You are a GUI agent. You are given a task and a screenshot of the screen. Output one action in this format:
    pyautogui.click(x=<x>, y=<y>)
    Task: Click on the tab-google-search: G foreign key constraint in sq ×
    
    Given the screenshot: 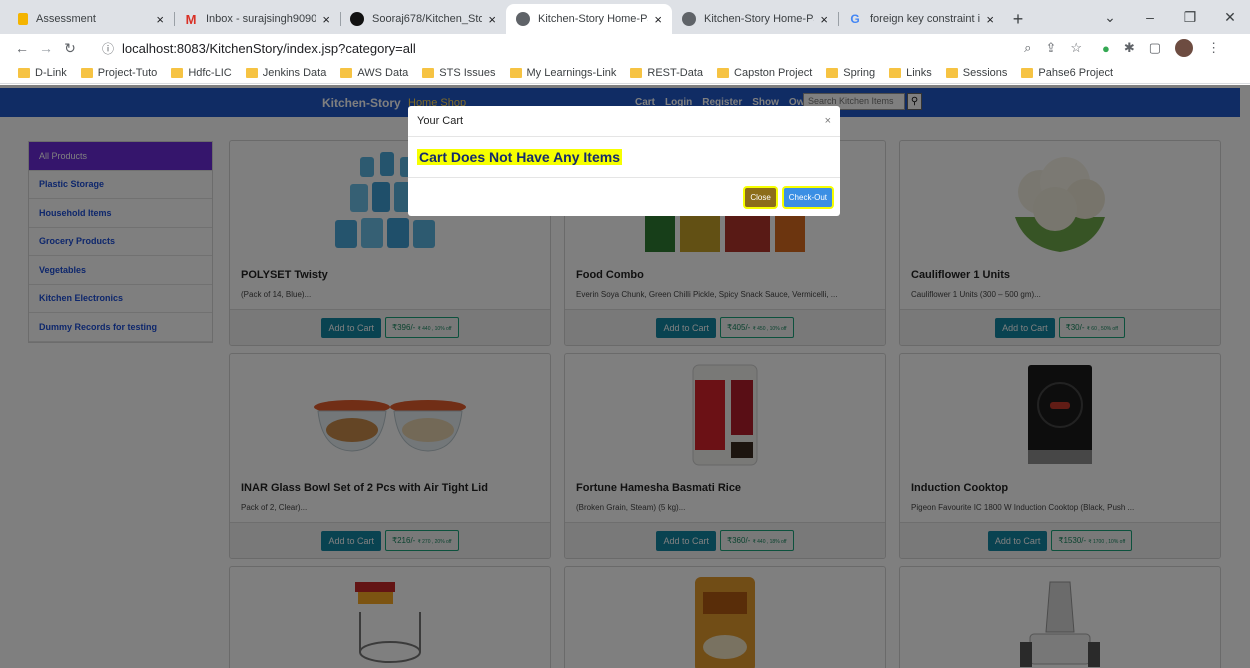 What is the action you would take?
    pyautogui.click(x=921, y=19)
    